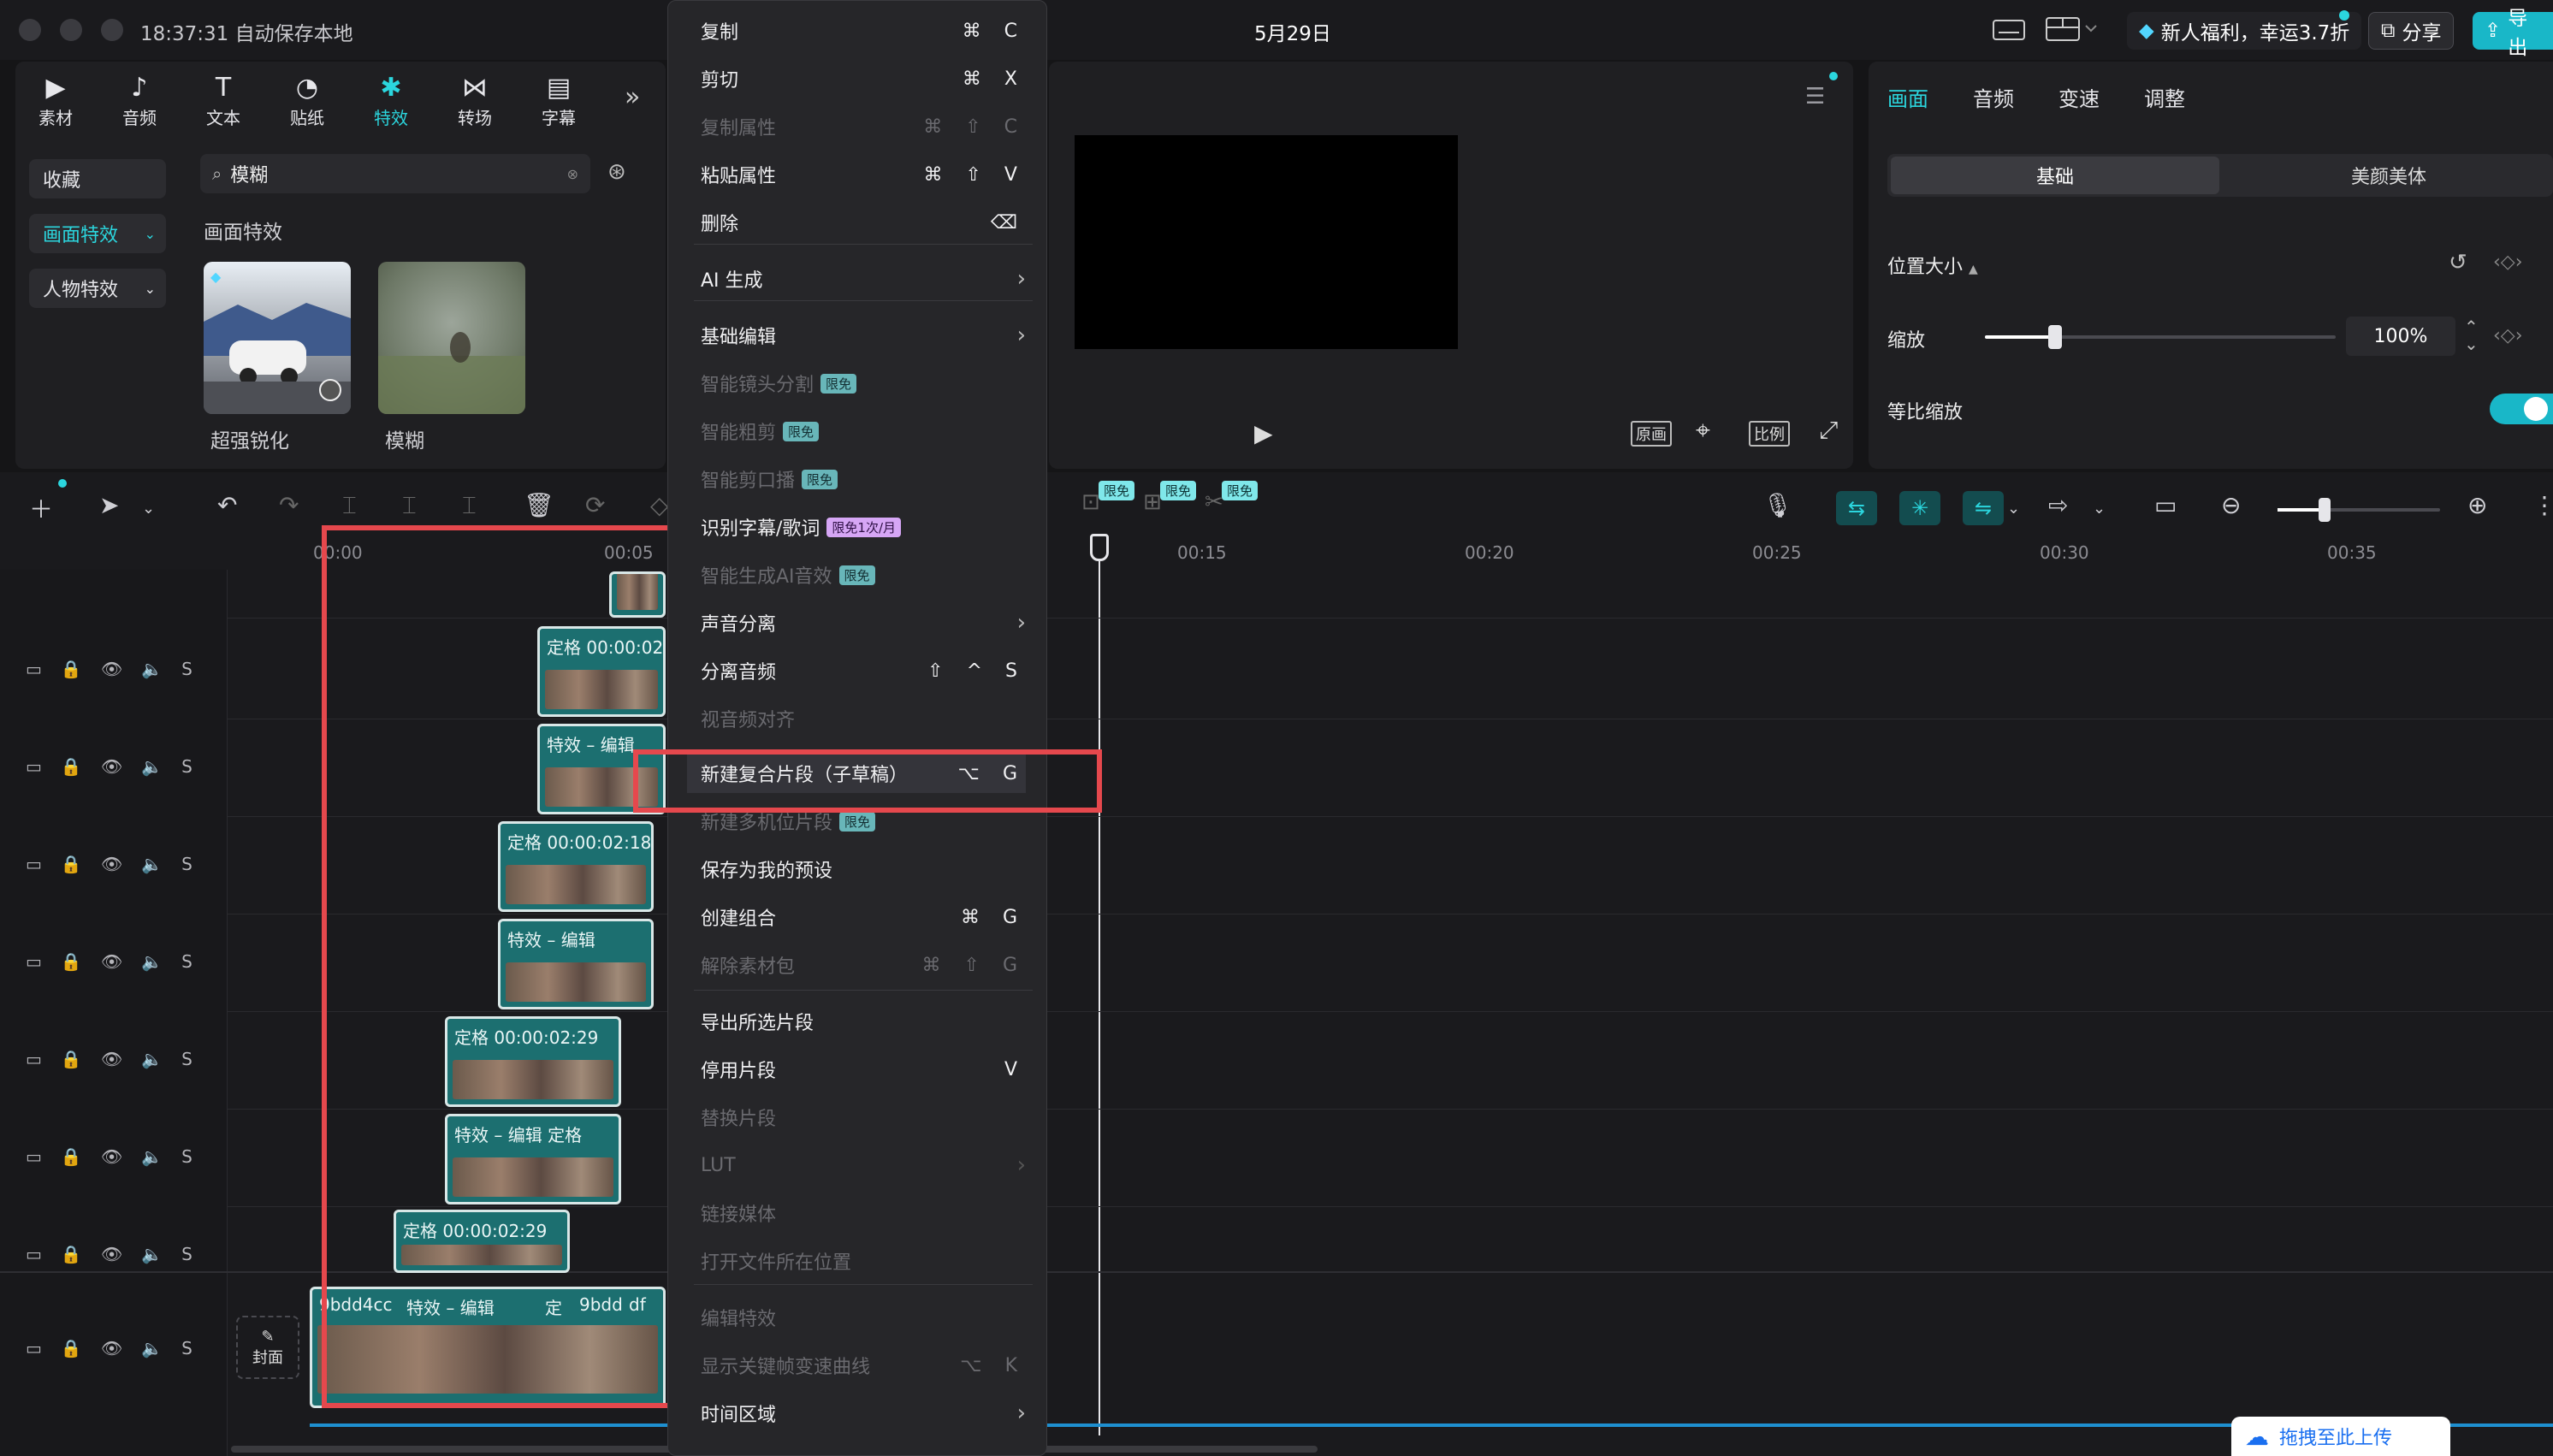 This screenshot has height=1456, width=2553. What do you see at coordinates (863, 869) in the screenshot?
I see `menu-item: 保存为我的预设` at bounding box center [863, 869].